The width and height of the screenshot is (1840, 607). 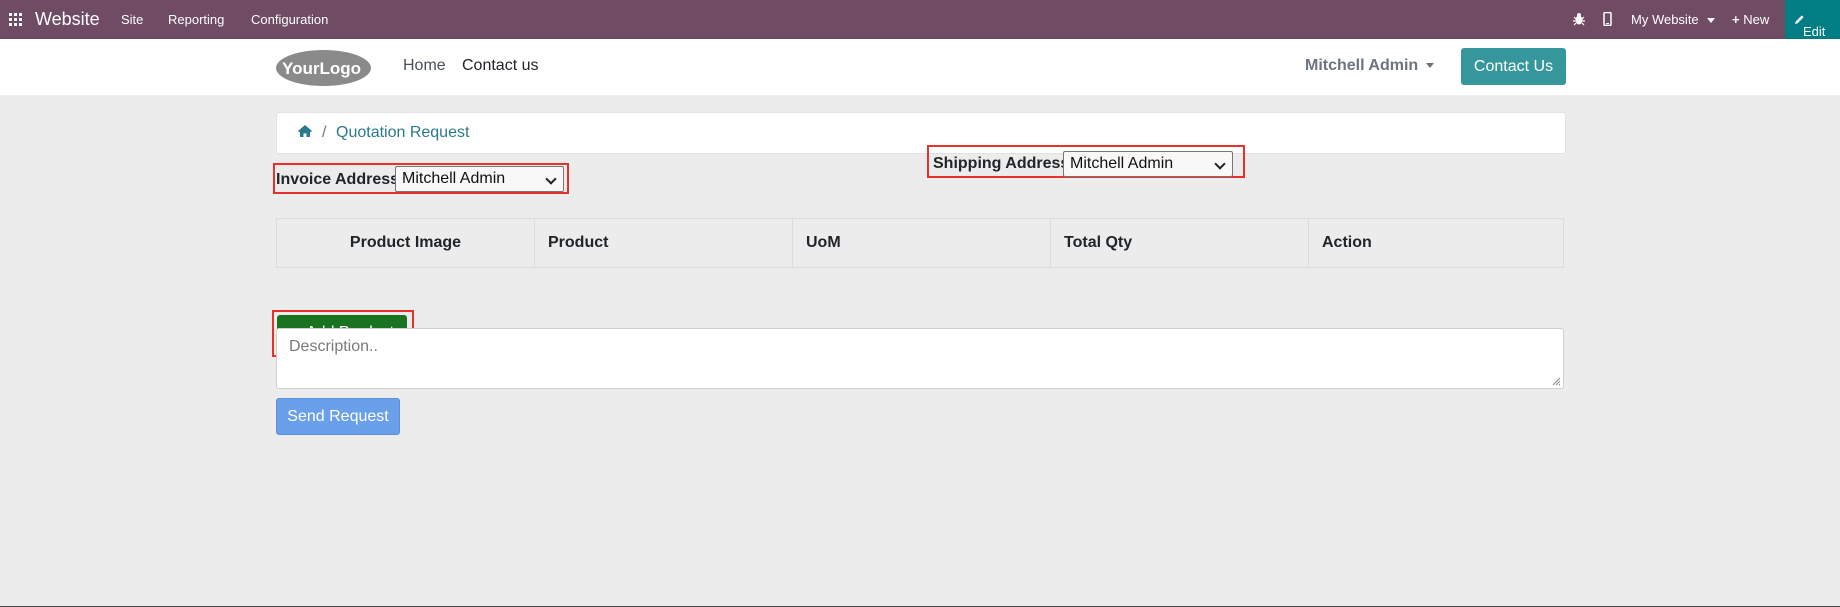 I want to click on website-switcher: My Website, so click(x=1673, y=19).